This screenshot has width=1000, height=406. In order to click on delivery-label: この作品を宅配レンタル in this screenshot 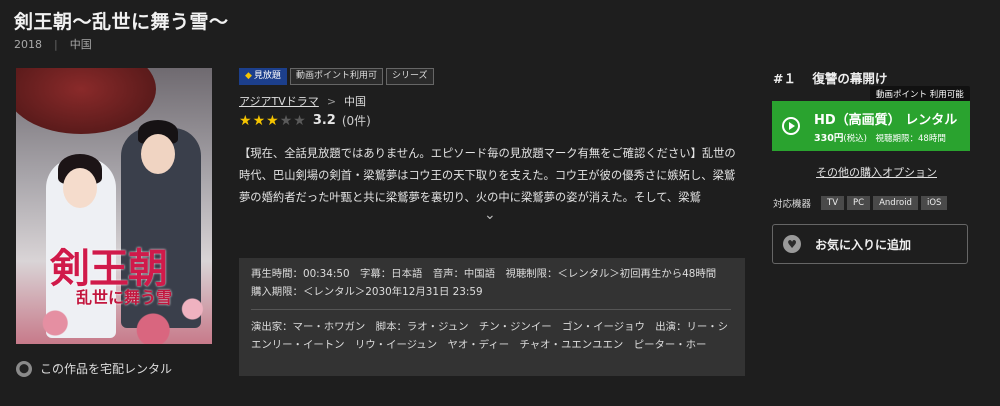, I will do `click(106, 369)`.